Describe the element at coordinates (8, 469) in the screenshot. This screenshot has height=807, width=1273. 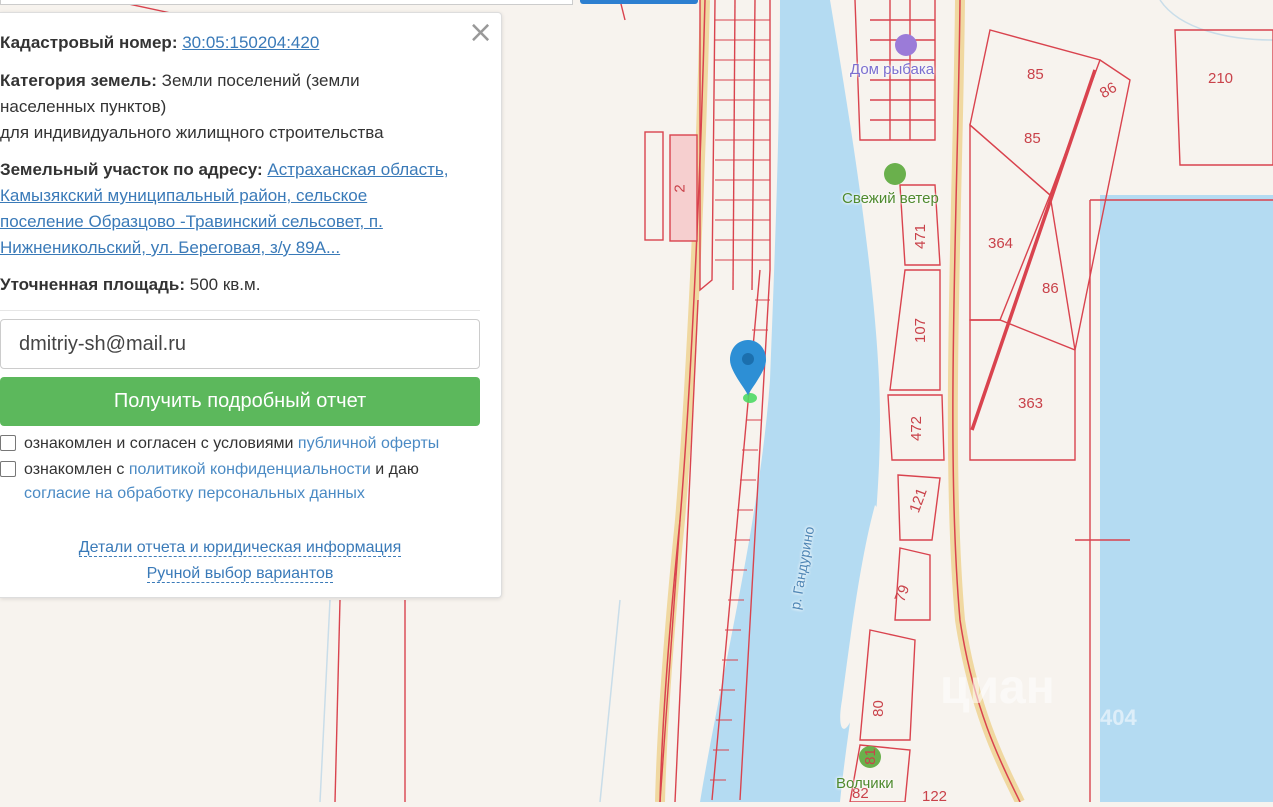
I see `privacy-checkbox` at that location.